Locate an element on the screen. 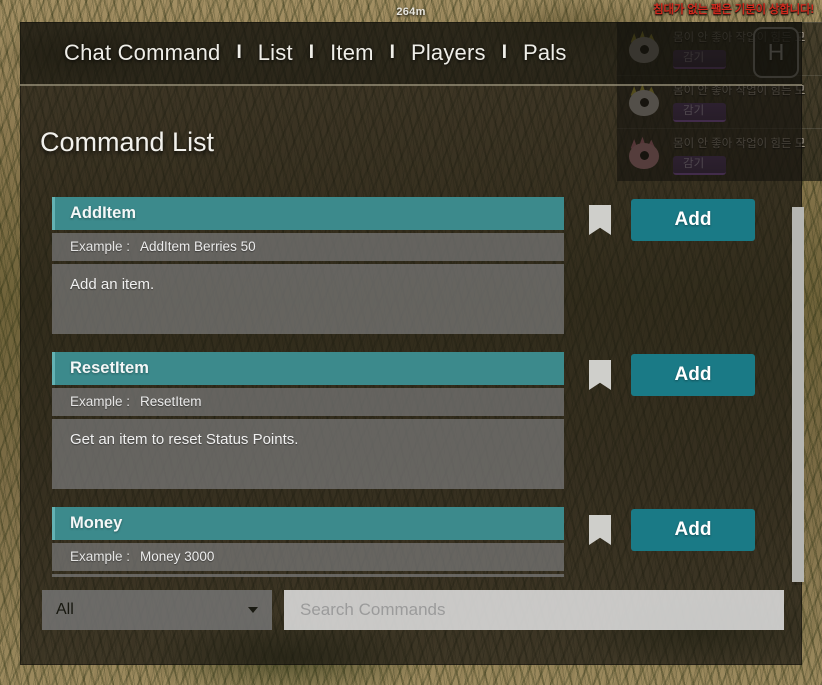  command-example: Example : ResetItem is located at coordinates (308, 402).